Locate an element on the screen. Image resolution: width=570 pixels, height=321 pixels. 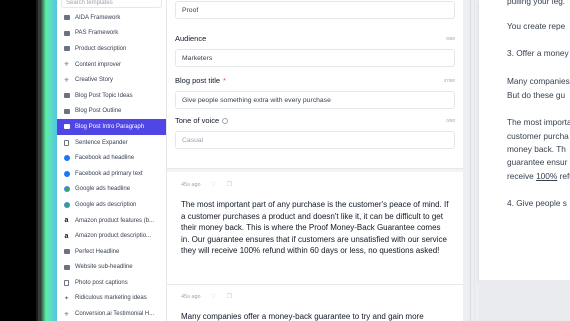
sidebar-item: Google ads description is located at coordinates (111, 205).